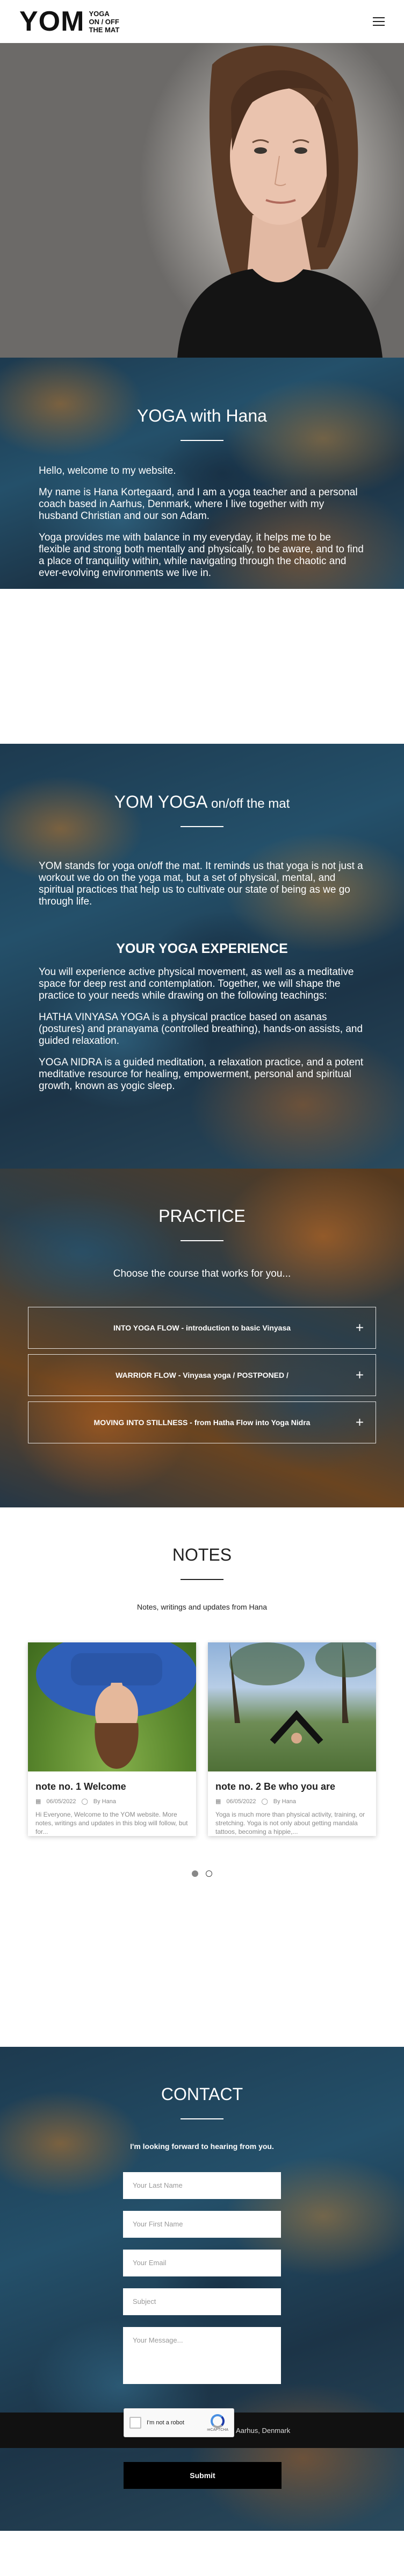  What do you see at coordinates (202, 2225) in the screenshot?
I see `first-name-field: Your First Name` at bounding box center [202, 2225].